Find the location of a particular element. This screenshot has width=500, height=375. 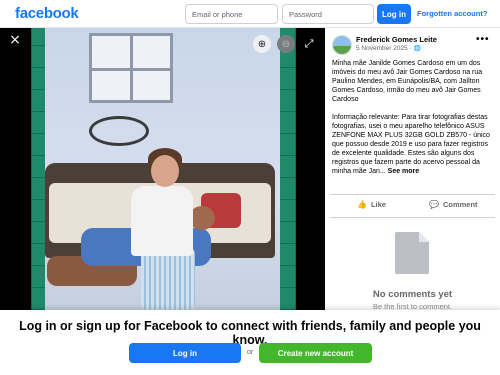

like-label: Like is located at coordinates (378, 204).